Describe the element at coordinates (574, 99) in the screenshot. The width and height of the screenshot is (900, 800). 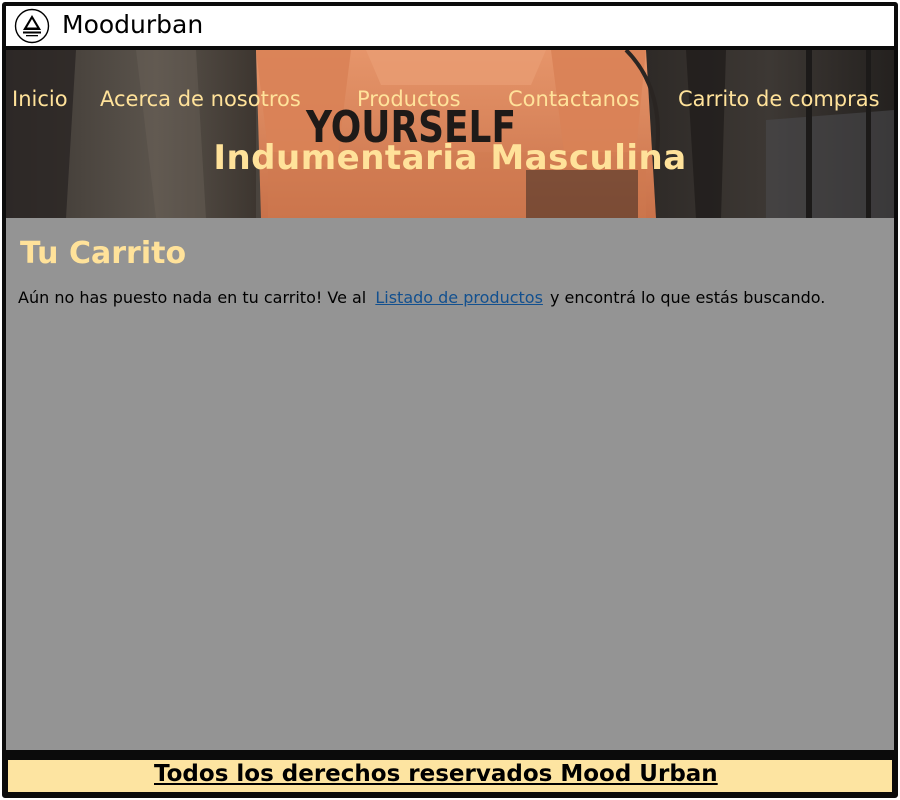
I see `nav-item-contactanos: Contactanos` at that location.